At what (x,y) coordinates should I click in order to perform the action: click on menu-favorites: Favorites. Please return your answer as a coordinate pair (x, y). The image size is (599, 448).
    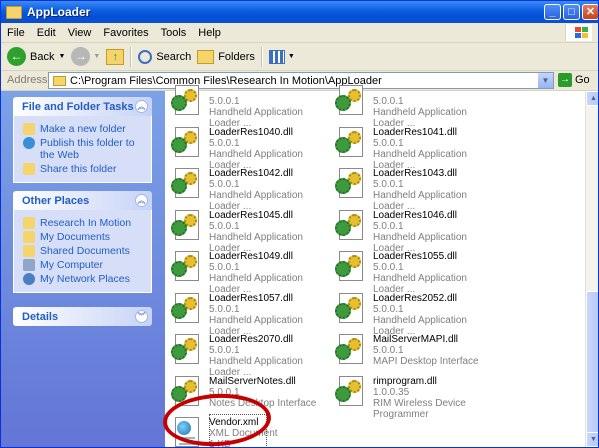
    Looking at the image, I should click on (125, 33).